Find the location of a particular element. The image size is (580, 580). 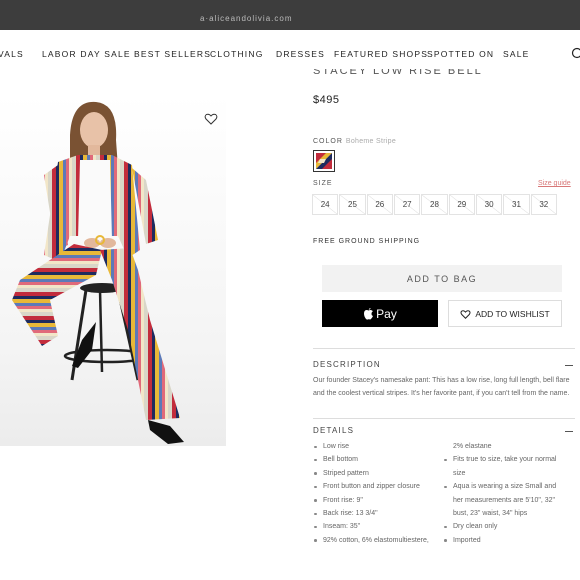

top-banner: a·aliceandolivia.com is located at coordinates (290, 16).